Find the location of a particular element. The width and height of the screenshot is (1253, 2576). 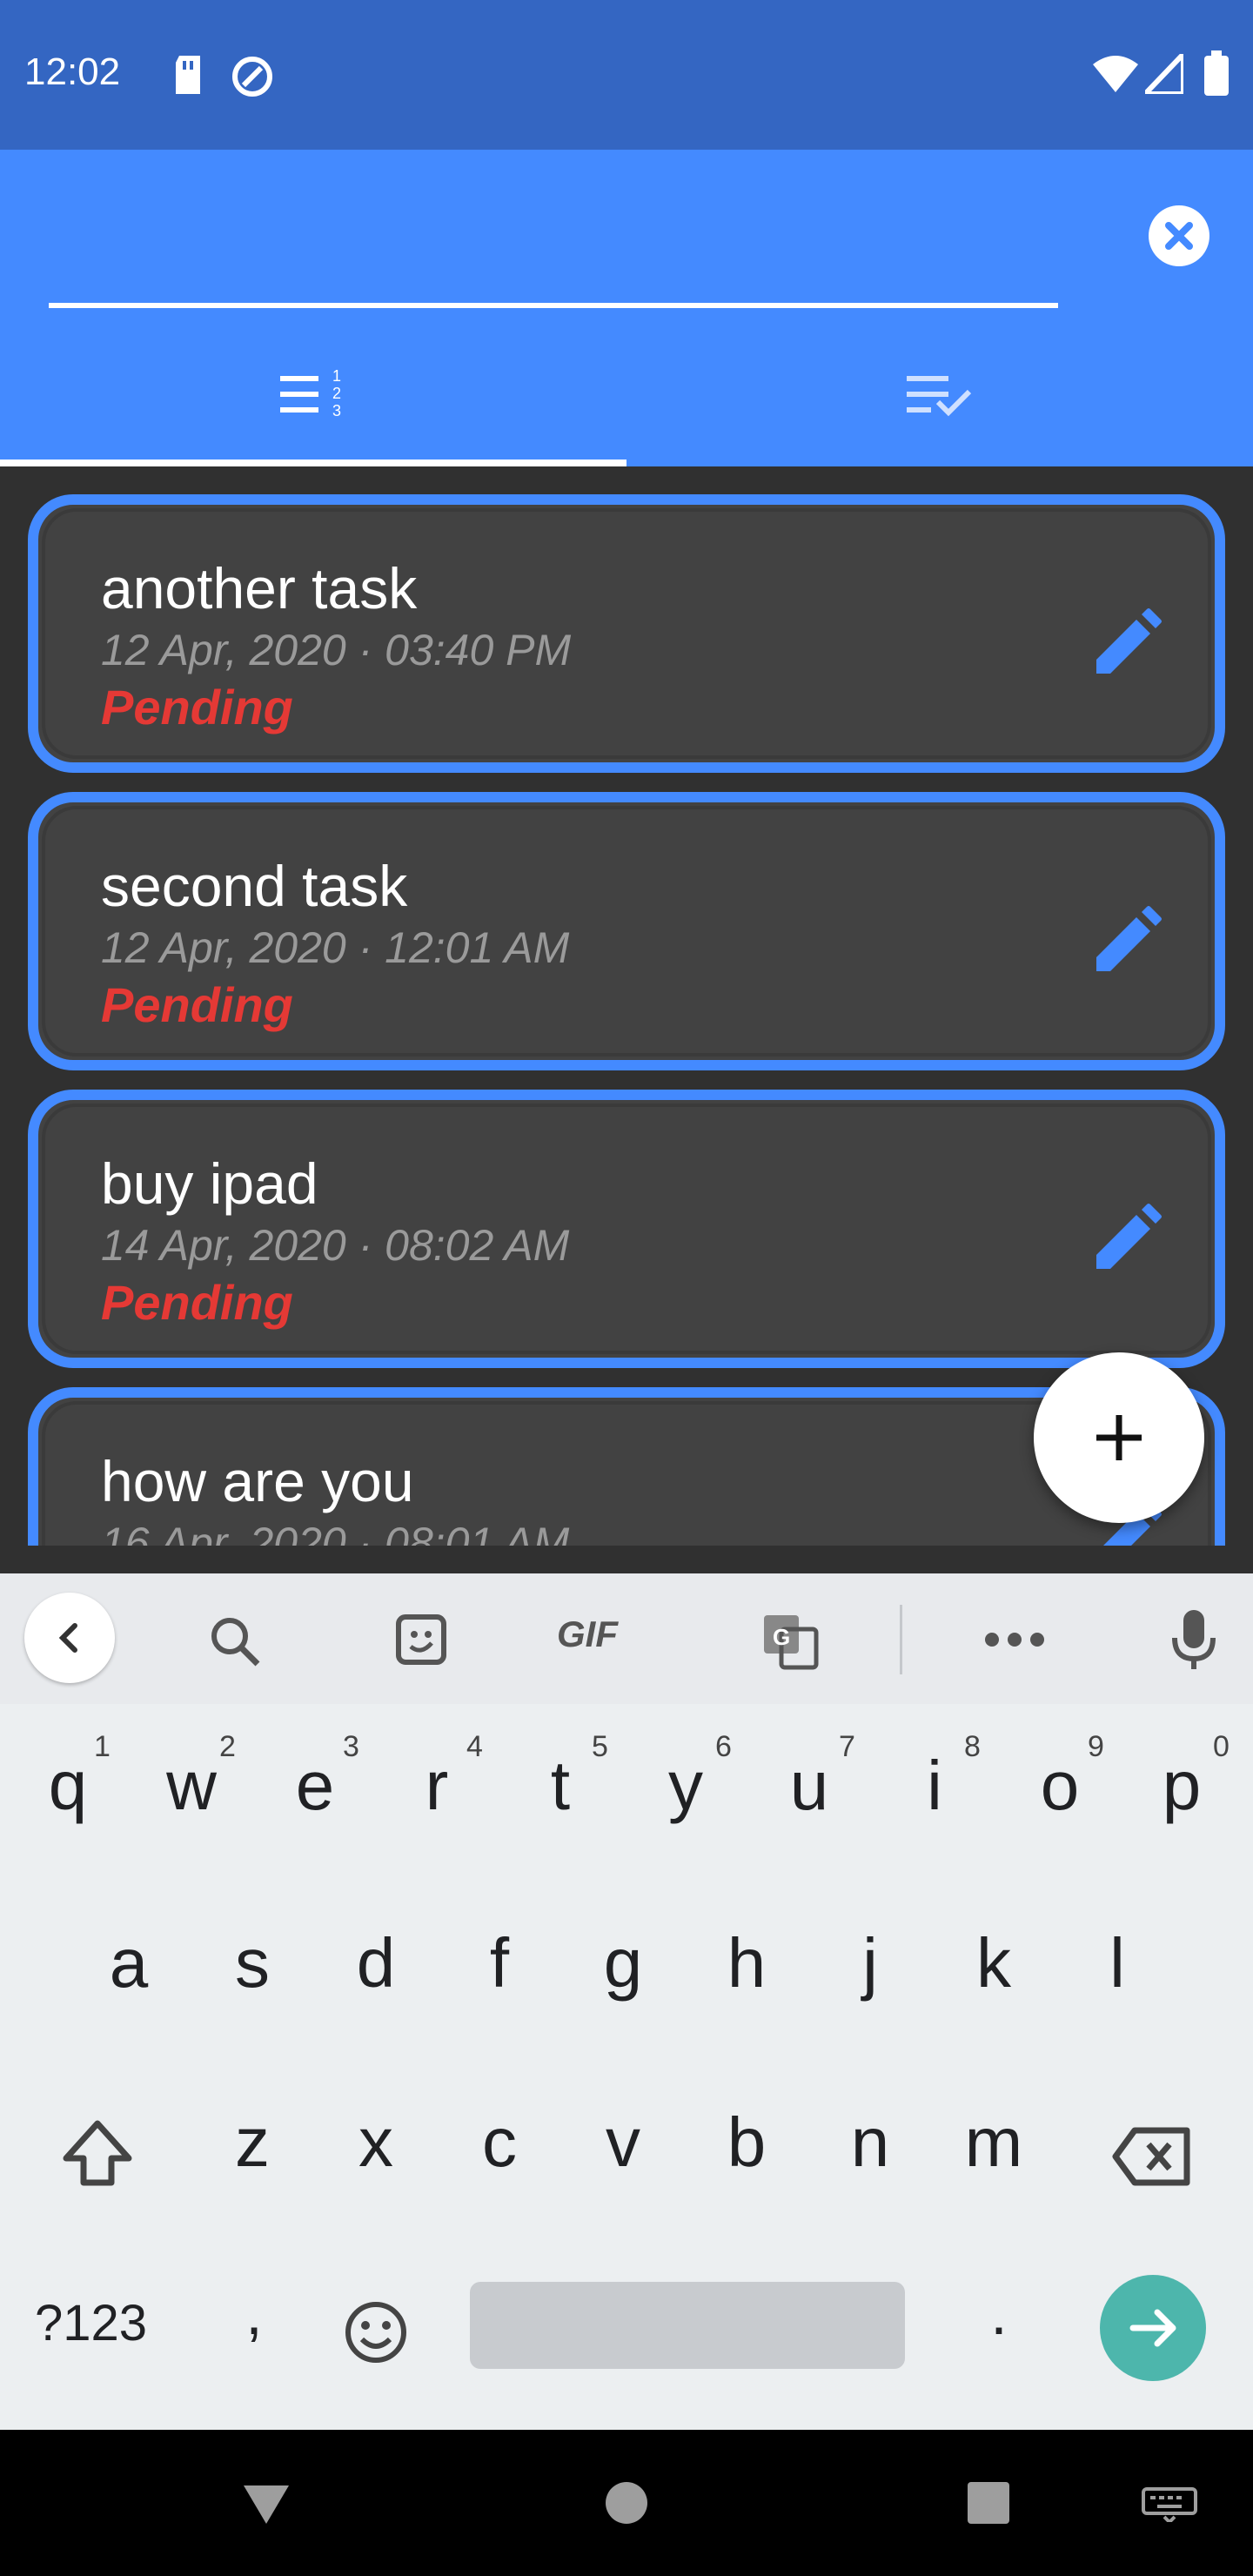

key-period: . is located at coordinates (999, 2313).